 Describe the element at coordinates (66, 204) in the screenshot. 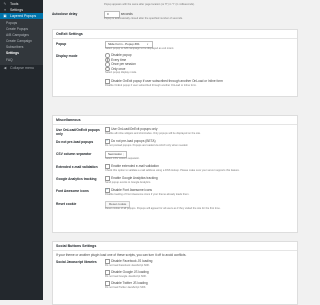

I see `misc-label-reset: Reset cookie` at that location.